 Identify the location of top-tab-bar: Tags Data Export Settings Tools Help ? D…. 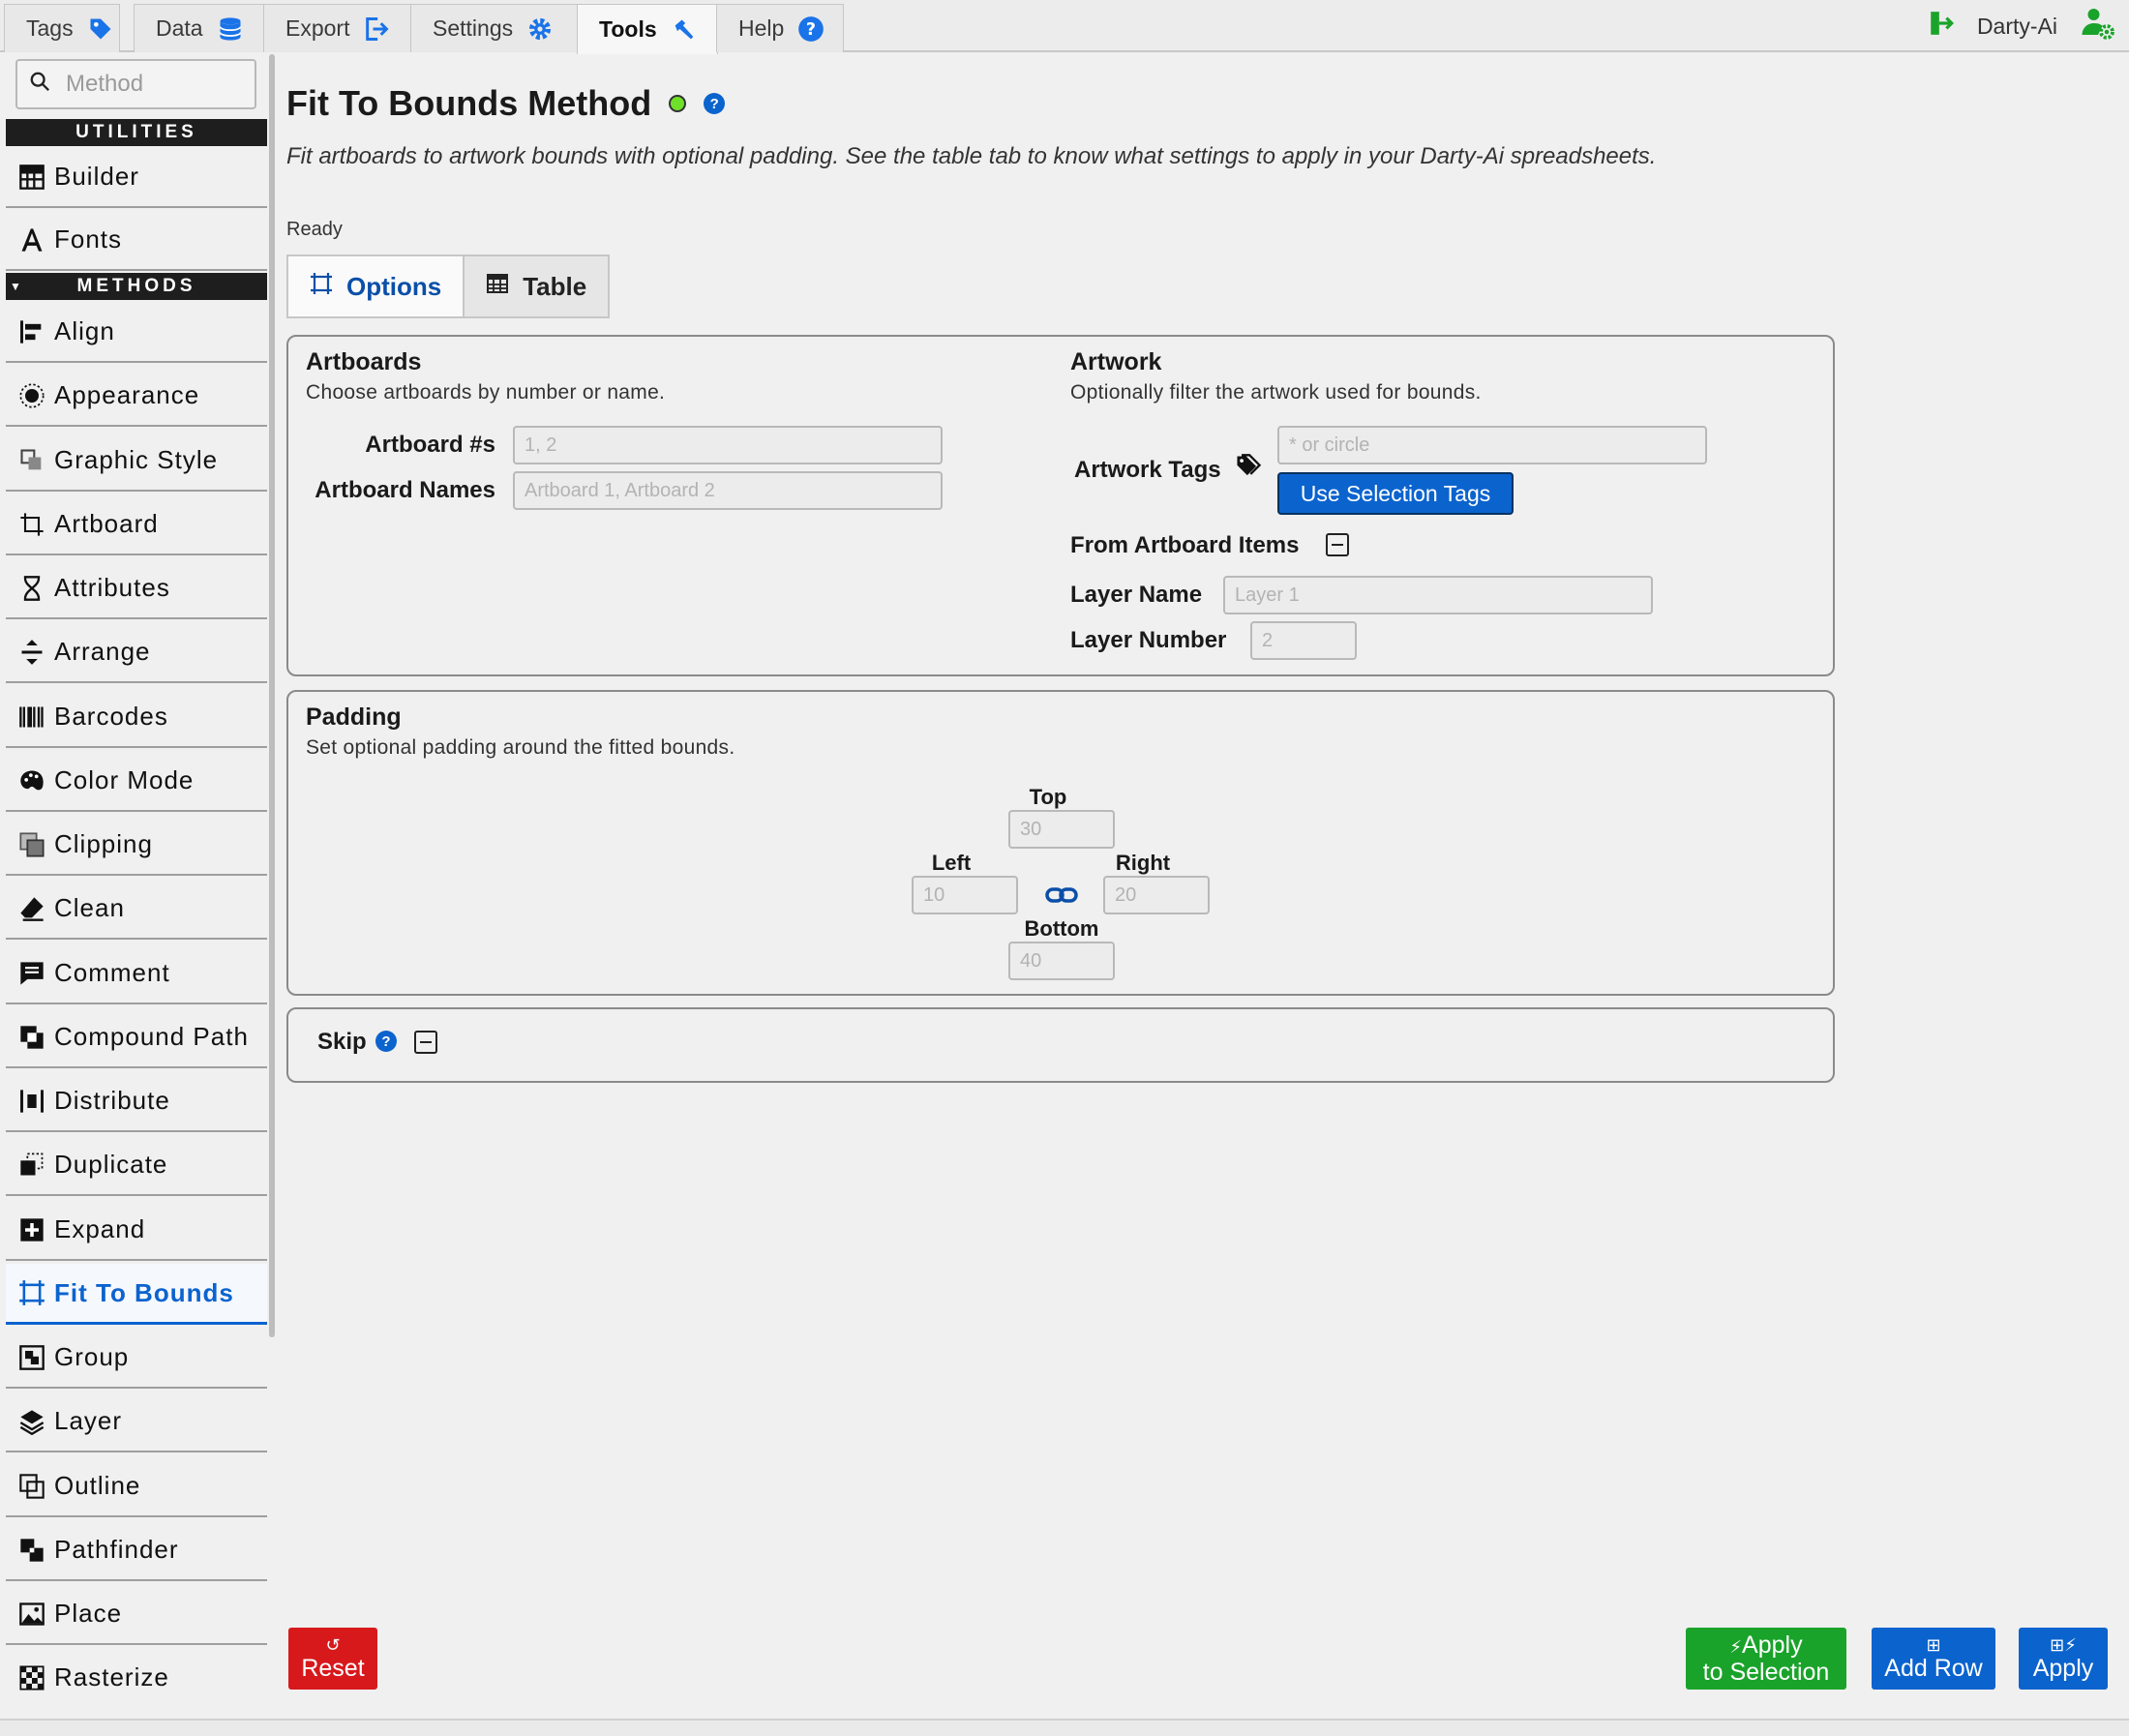
(1064, 27).